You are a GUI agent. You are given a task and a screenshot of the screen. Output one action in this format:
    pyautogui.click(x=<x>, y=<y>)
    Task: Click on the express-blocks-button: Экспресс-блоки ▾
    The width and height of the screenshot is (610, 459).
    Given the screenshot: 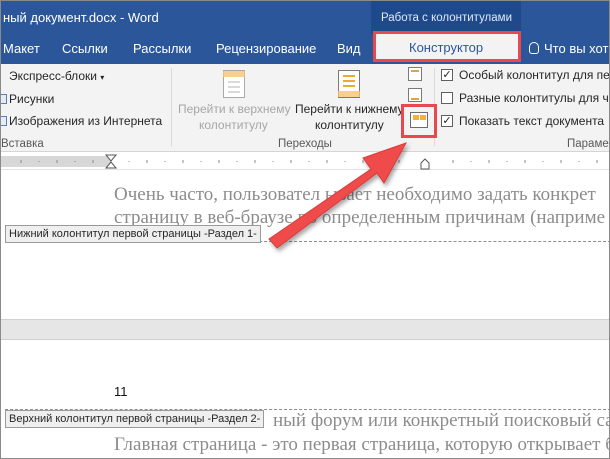 What is the action you would take?
    pyautogui.click(x=56, y=76)
    